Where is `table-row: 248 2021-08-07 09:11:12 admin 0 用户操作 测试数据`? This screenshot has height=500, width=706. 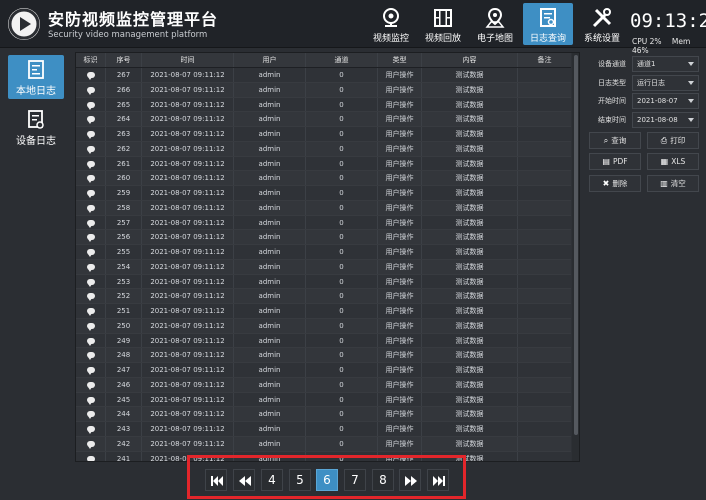 table-row: 248 2021-08-07 09:11:12 admin 0 用户操作 测试数据 is located at coordinates (323, 355).